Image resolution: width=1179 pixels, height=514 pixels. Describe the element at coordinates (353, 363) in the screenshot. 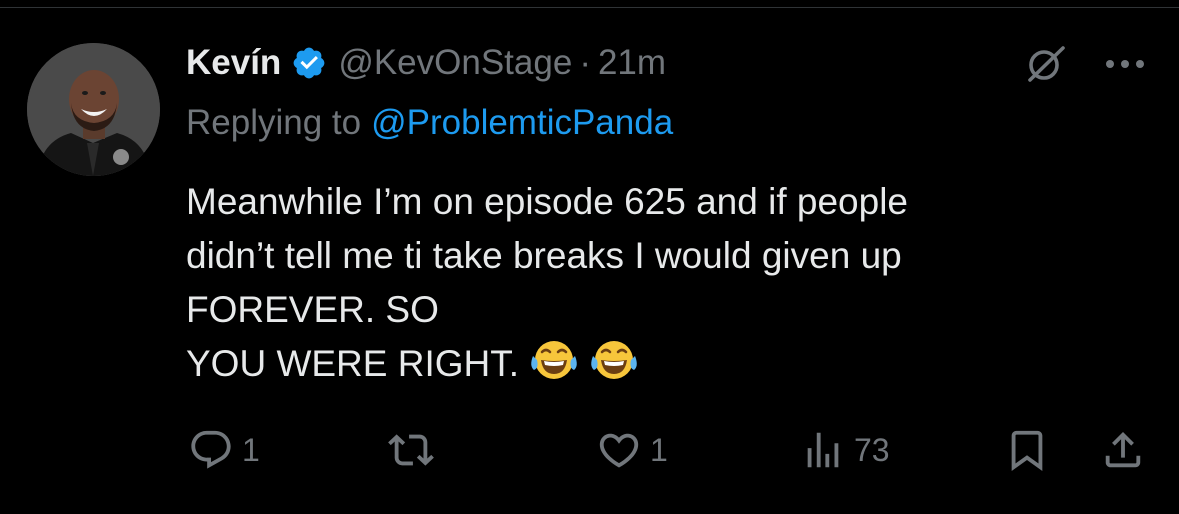

I see `tweet-text-line: YOU WERE RIGHT.` at that location.